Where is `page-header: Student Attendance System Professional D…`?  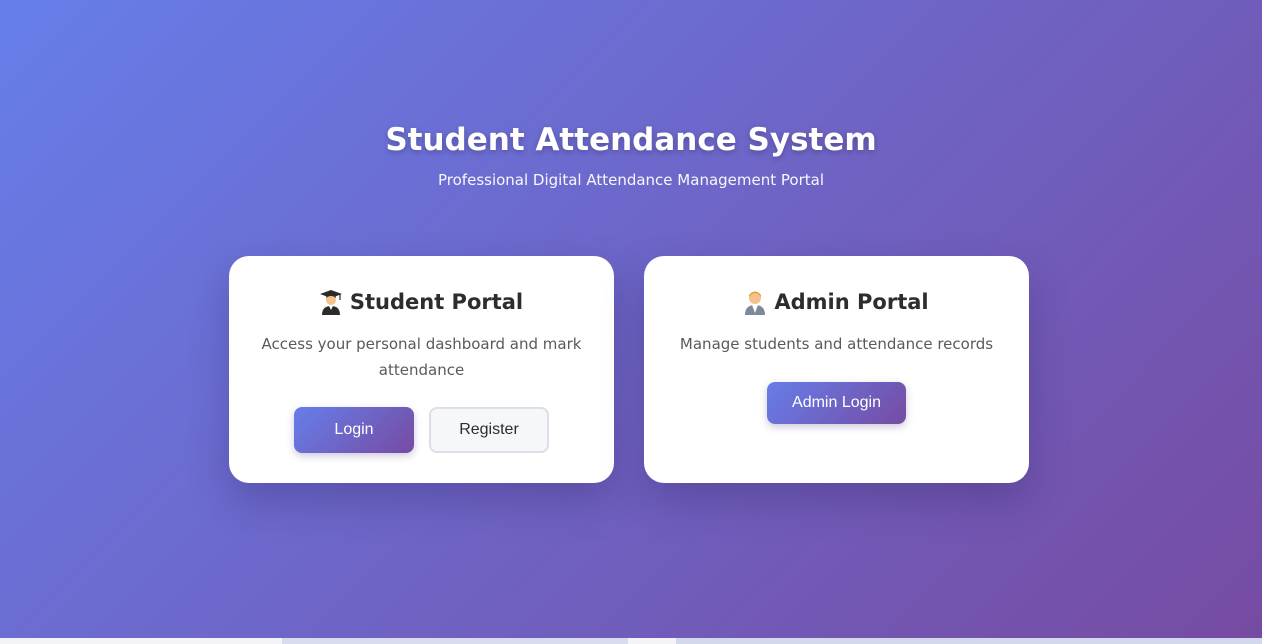
page-header: Student Attendance System Professional D… is located at coordinates (631, 154).